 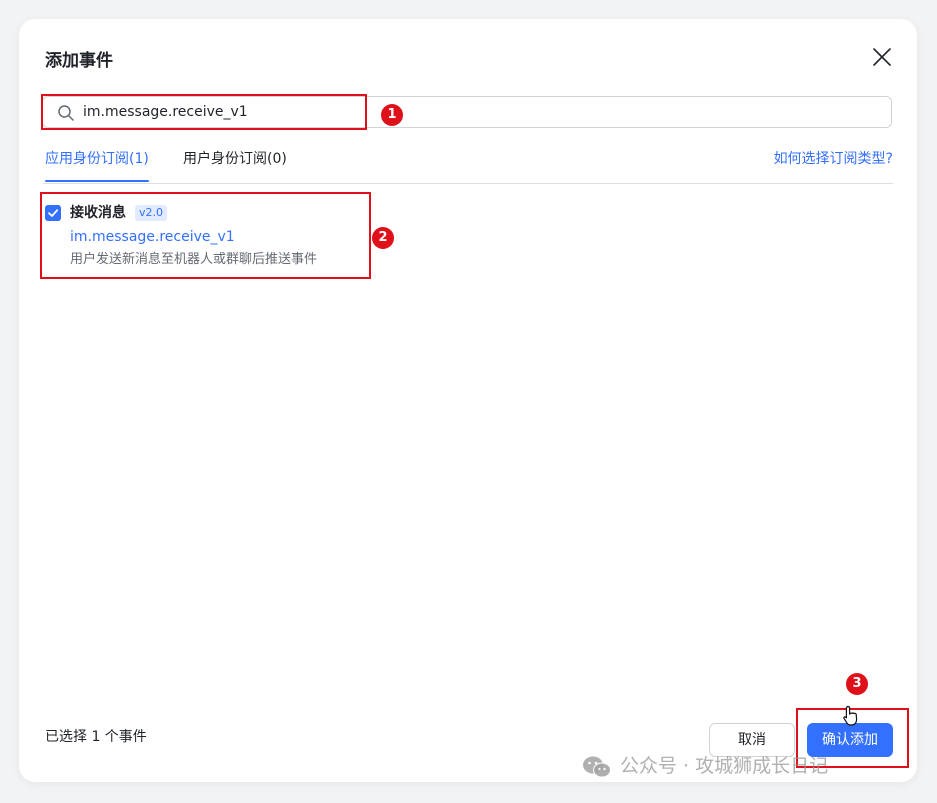 What do you see at coordinates (96, 737) in the screenshot?
I see `selected-count: 已选择 1 个事件` at bounding box center [96, 737].